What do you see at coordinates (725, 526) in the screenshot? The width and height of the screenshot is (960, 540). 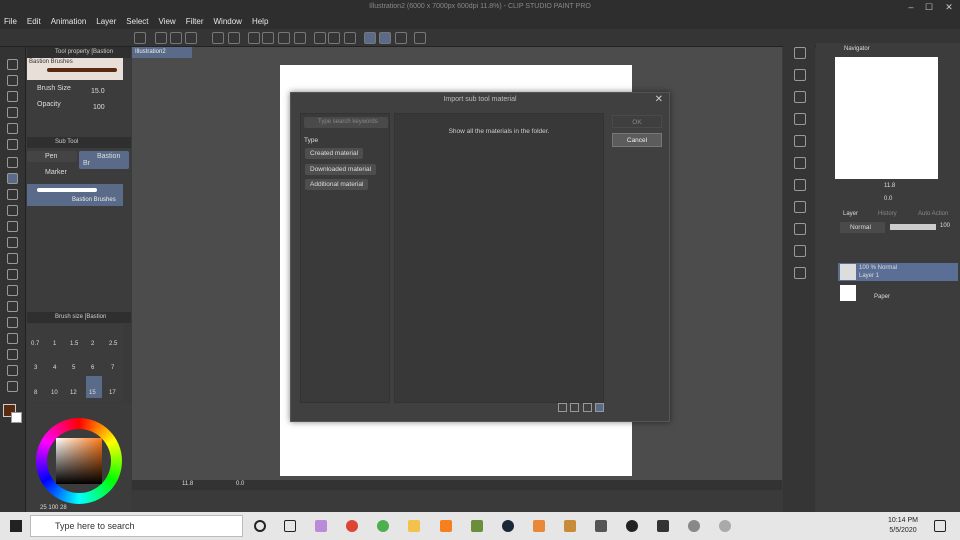 I see `clip-studio-paint-icon` at bounding box center [725, 526].